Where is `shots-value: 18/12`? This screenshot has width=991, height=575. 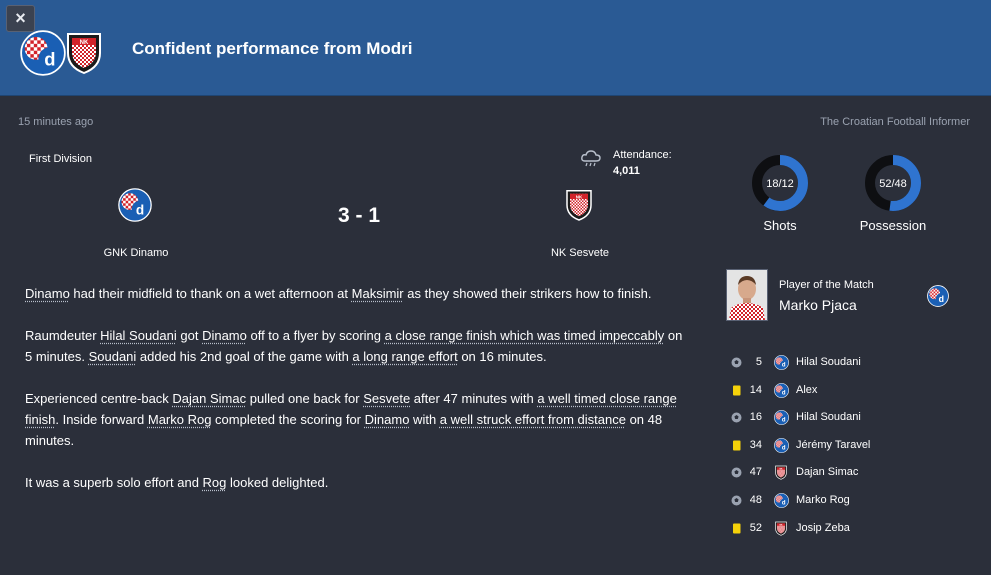 shots-value: 18/12 is located at coordinates (780, 184).